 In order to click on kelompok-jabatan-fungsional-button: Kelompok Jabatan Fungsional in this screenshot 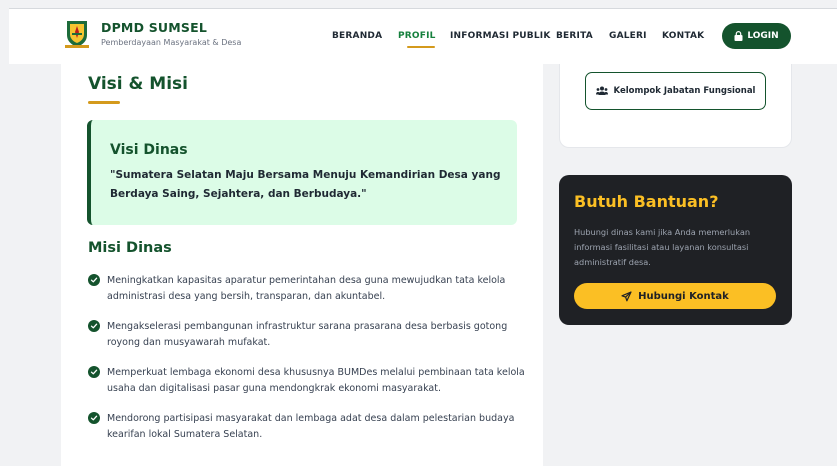, I will do `click(675, 91)`.